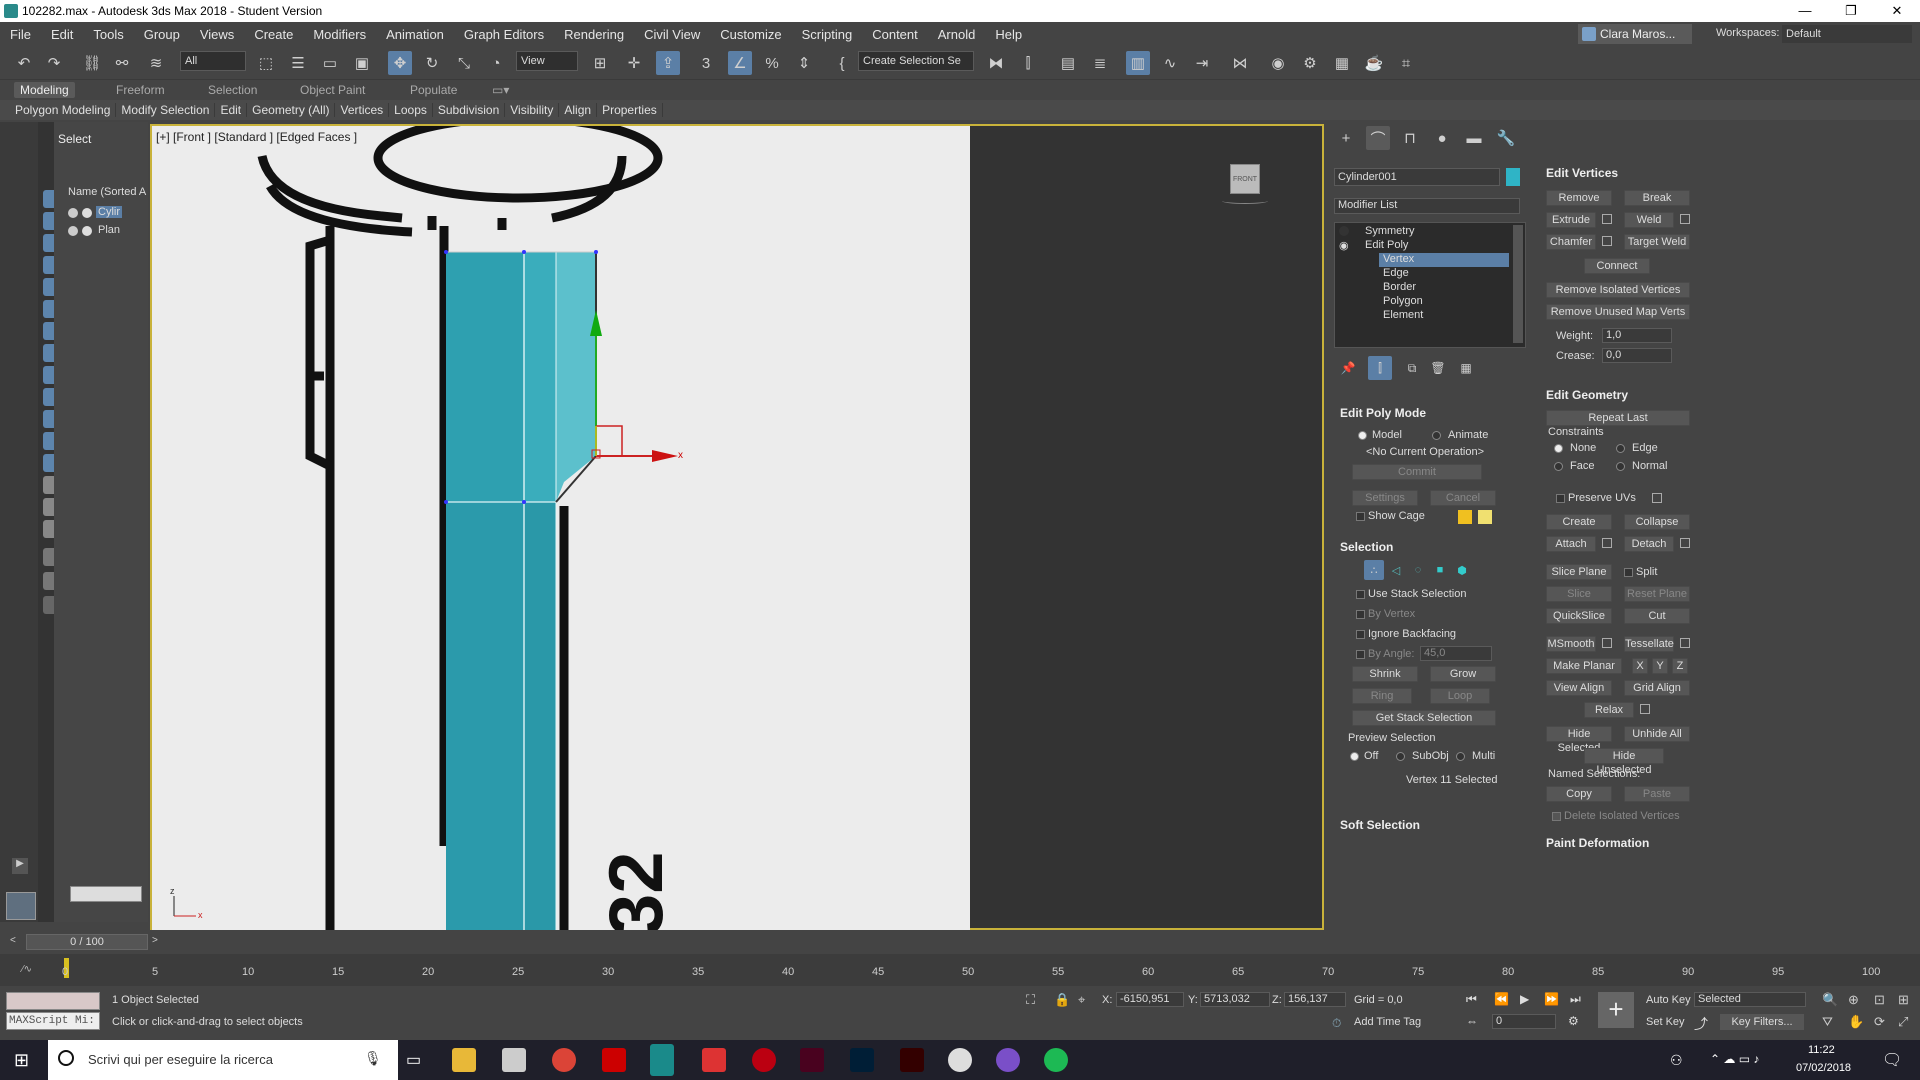  I want to click on play-icon: ▶, so click(1524, 999).